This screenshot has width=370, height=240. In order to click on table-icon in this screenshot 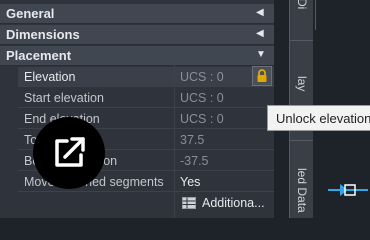, I will do `click(189, 203)`.